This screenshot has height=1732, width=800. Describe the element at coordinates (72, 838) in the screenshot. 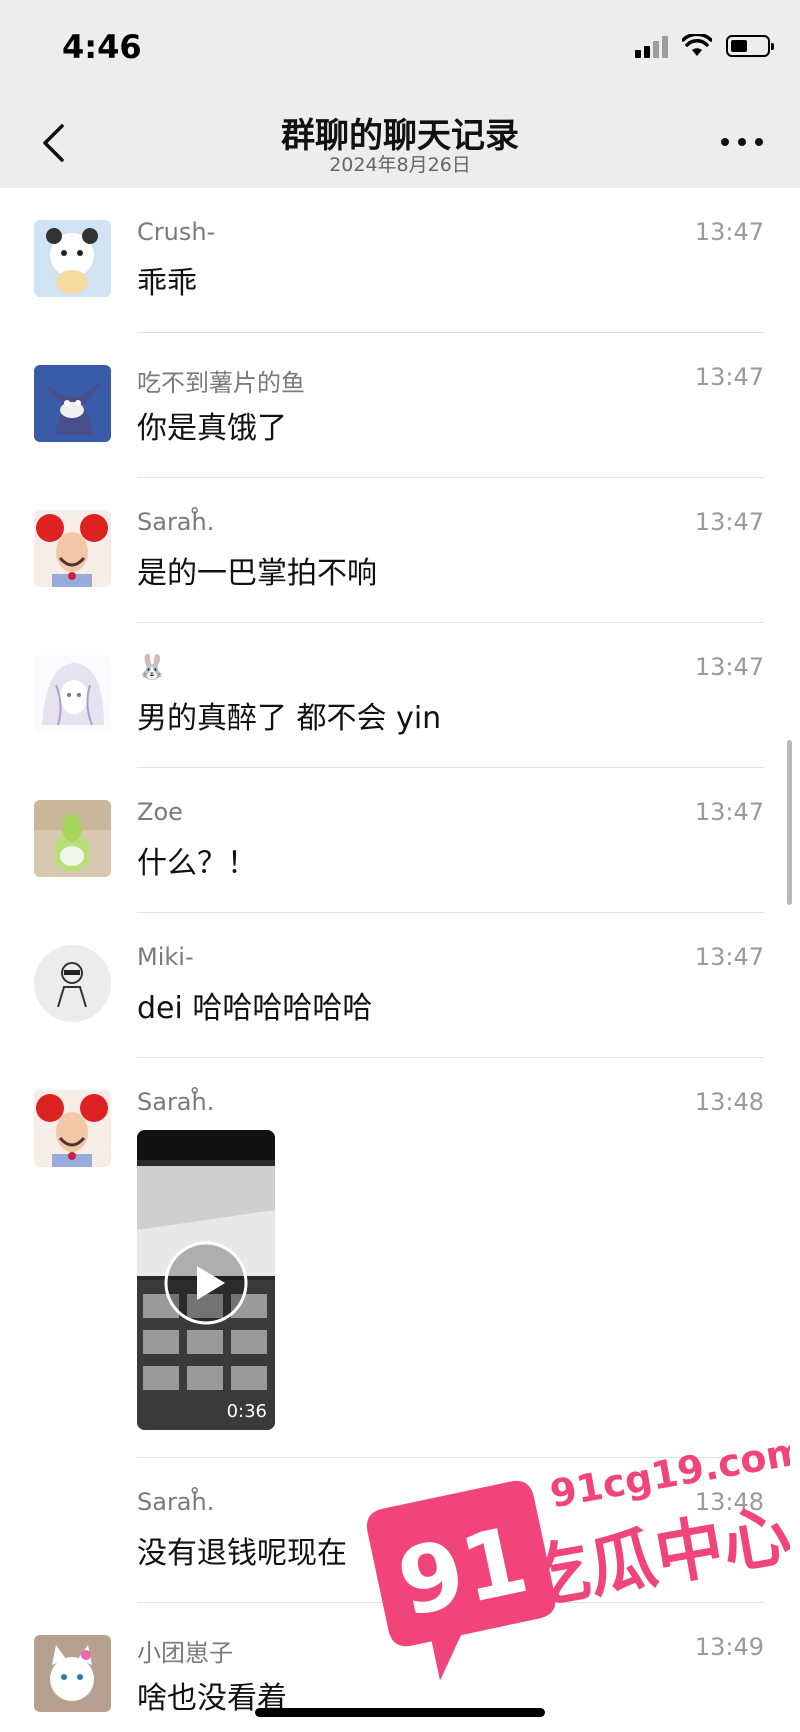

I see `green-toy-avatar` at that location.